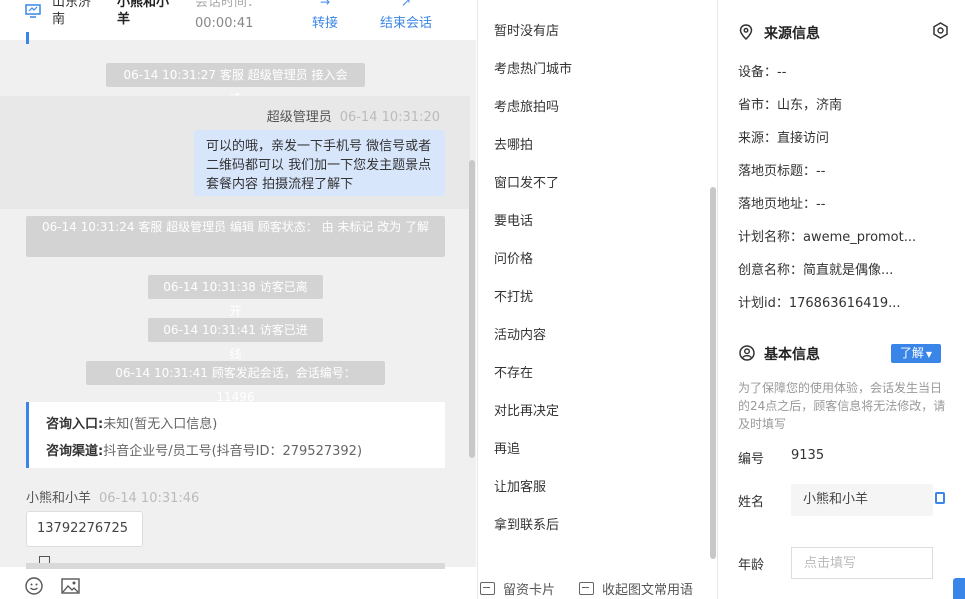  I want to click on visitor-name: 小熊和小羊, so click(143, 13).